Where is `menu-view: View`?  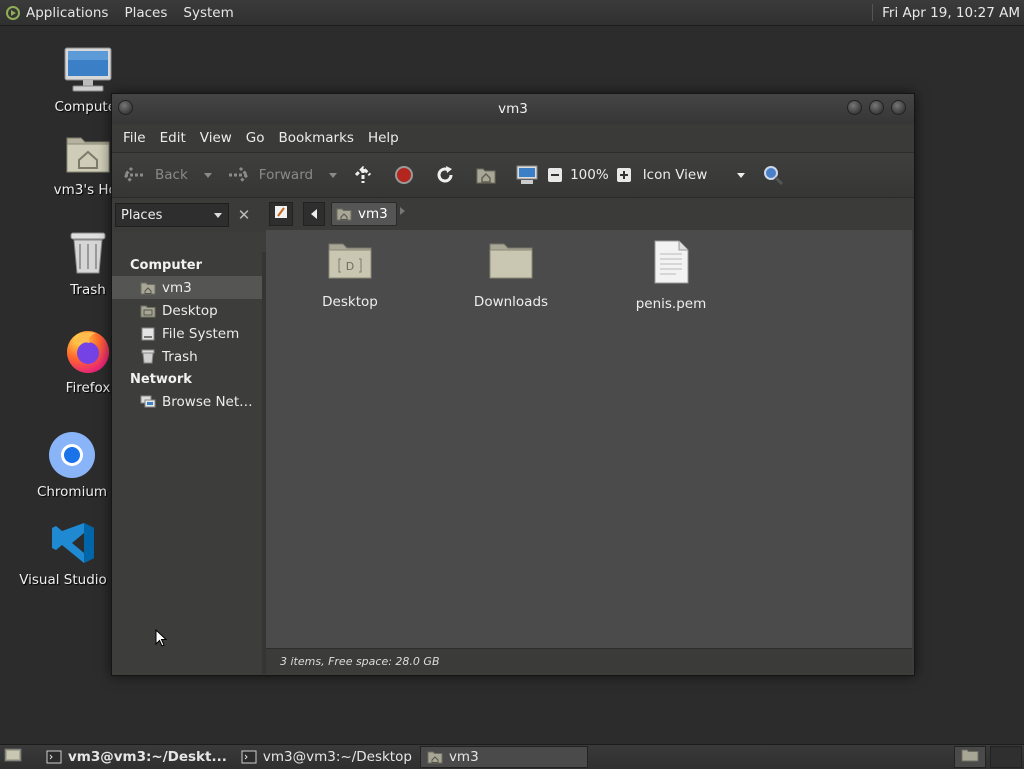
menu-view: View is located at coordinates (216, 138).